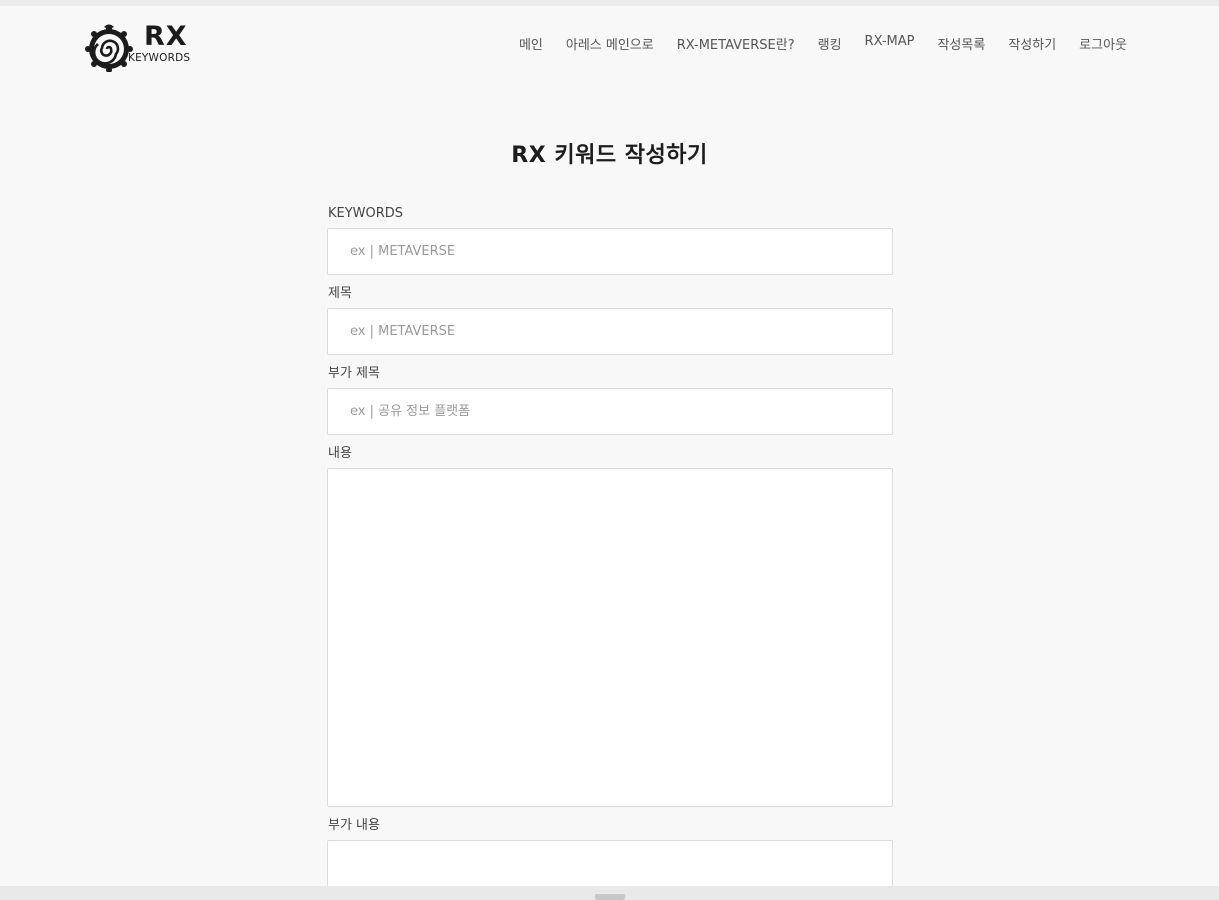 This screenshot has width=1219, height=900. Describe the element at coordinates (166, 36) in the screenshot. I see `logo-title: RX` at that location.